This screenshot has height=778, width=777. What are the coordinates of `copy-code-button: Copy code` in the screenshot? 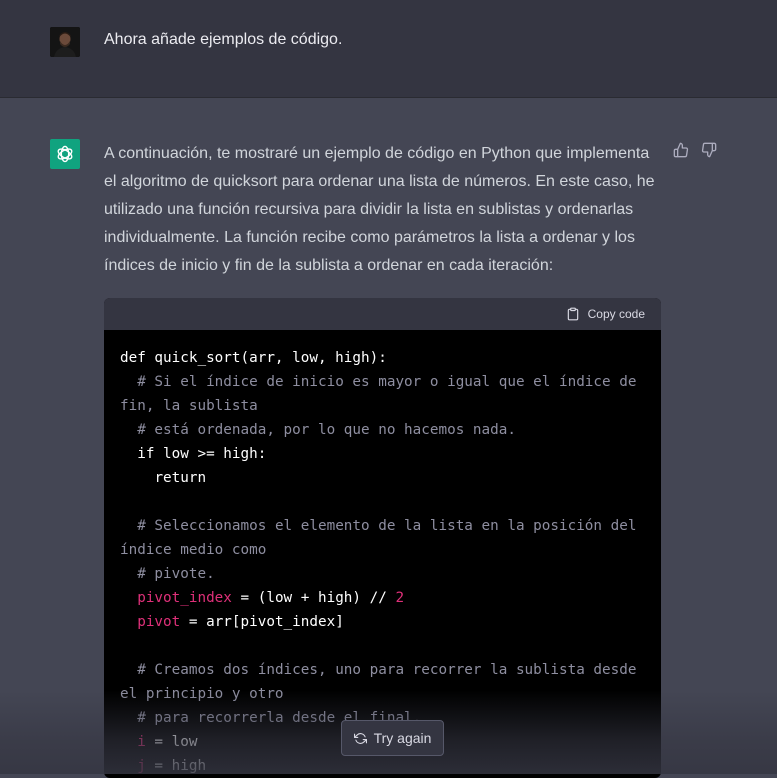 It's located at (605, 314).